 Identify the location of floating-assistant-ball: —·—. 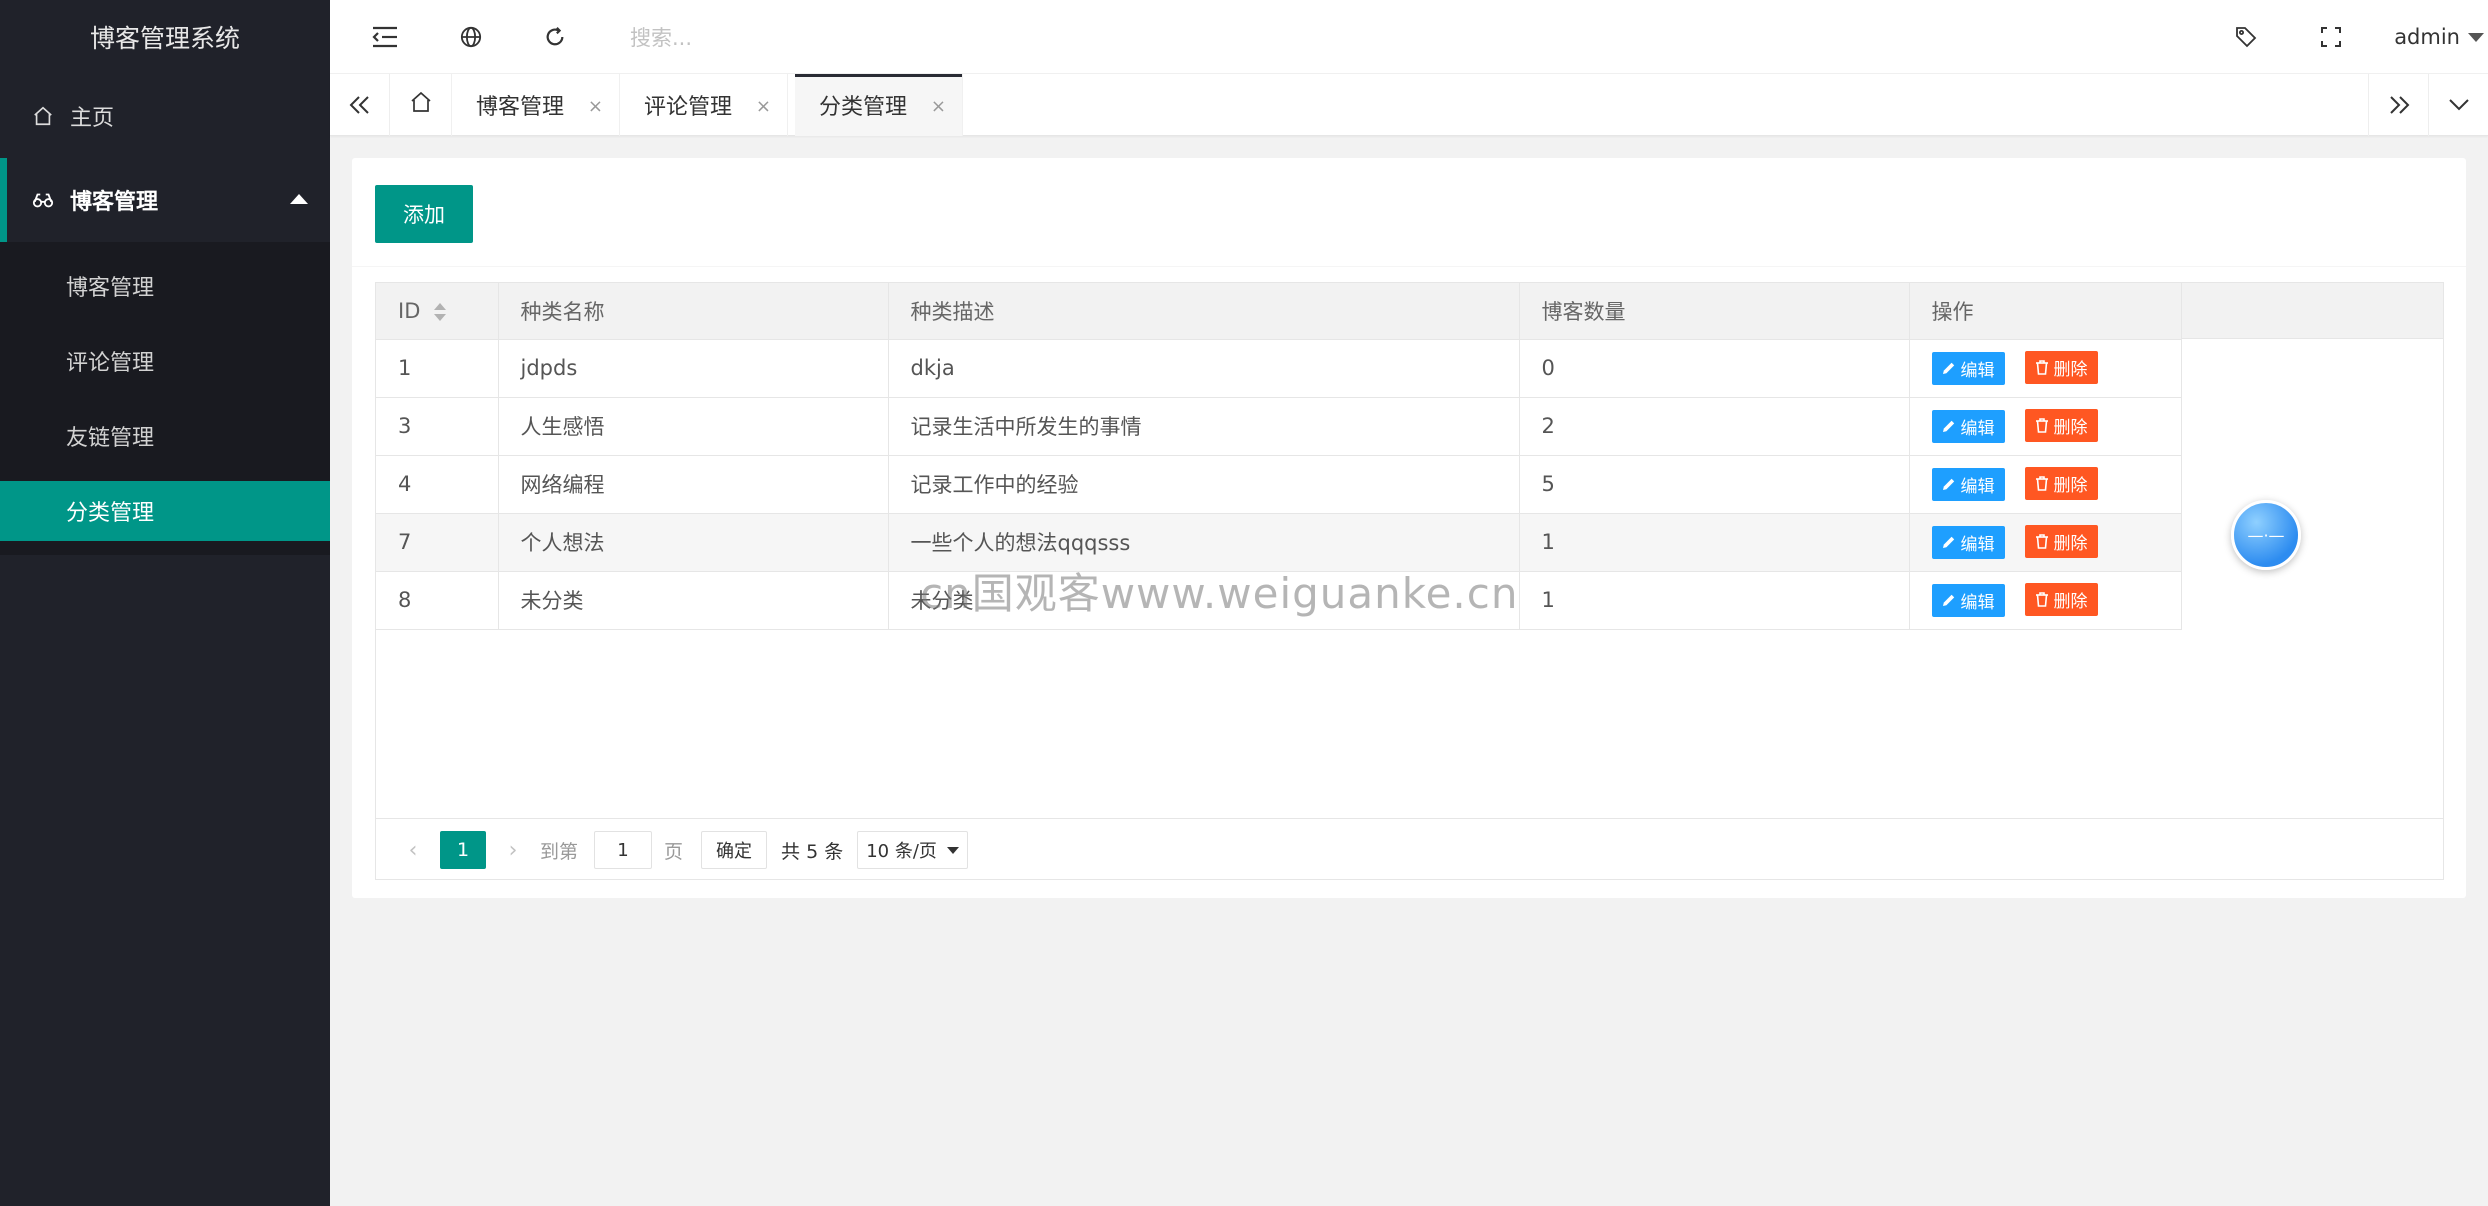
(2266, 535).